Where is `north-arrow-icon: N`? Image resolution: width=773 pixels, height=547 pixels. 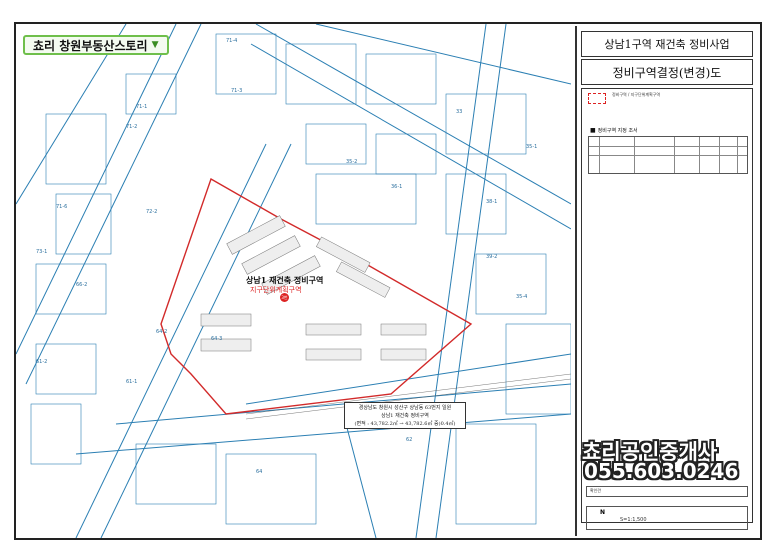 north-arrow-icon: N is located at coordinates (603, 512).